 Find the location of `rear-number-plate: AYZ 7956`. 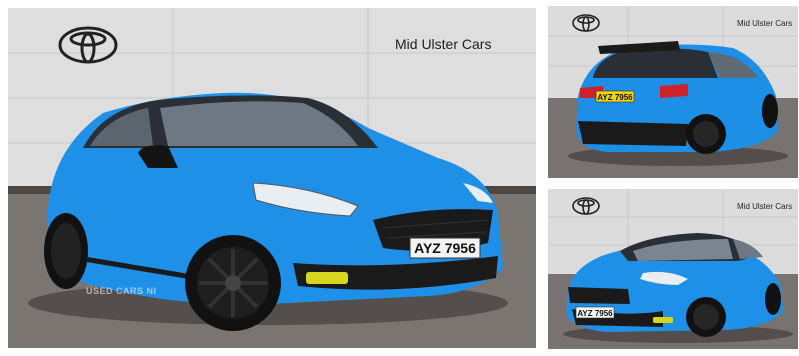

rear-number-plate: AYZ 7956 is located at coordinates (615, 97).